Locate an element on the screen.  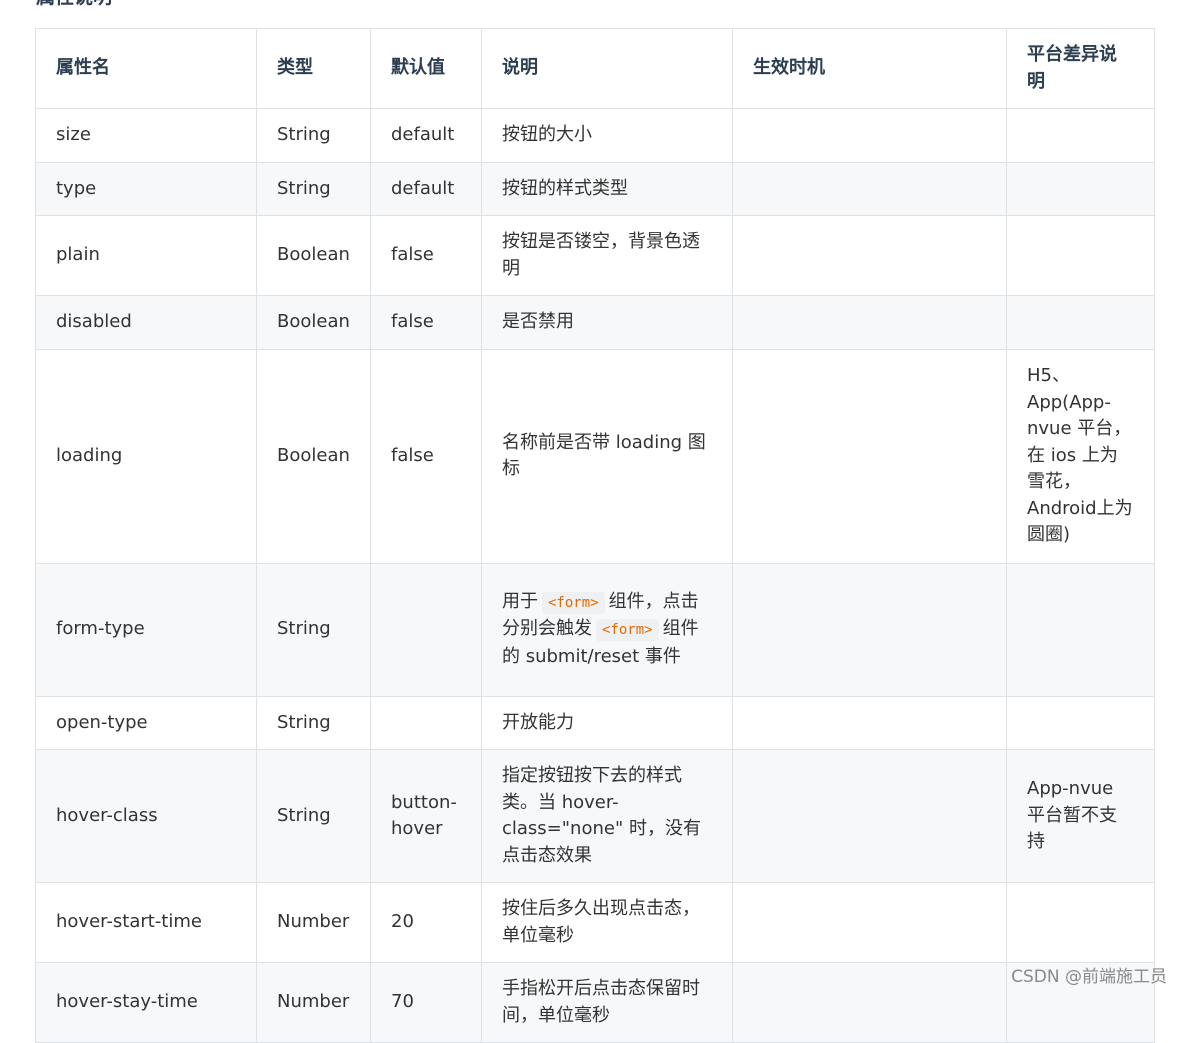
cell-default: 70 is located at coordinates (426, 1002).